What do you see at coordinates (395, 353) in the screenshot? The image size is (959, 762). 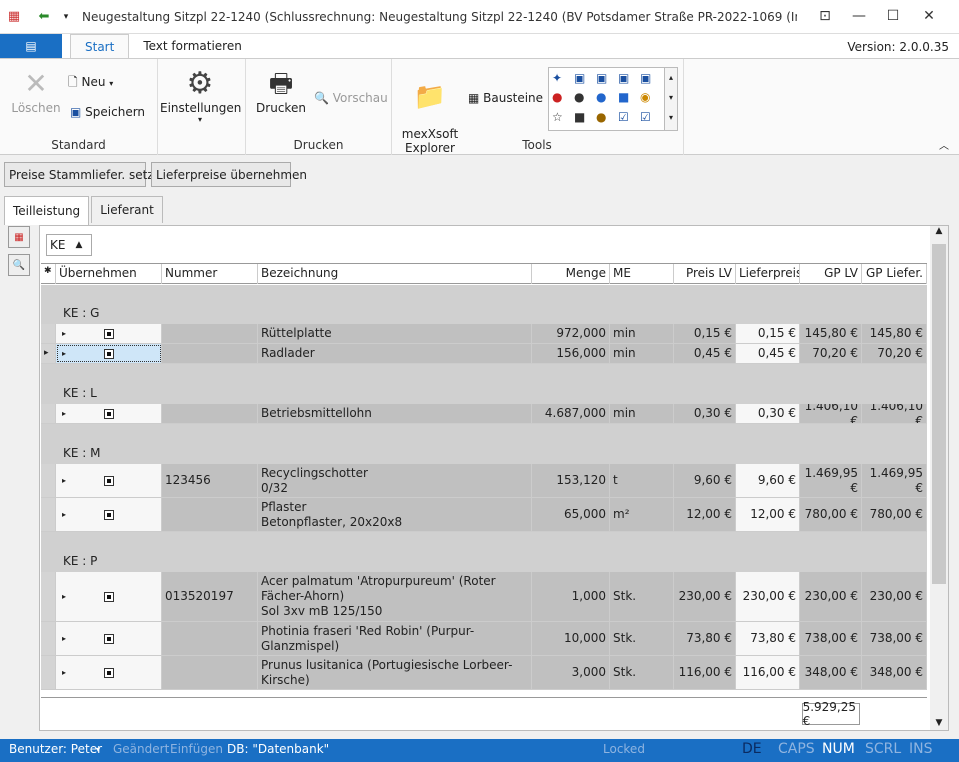 I see `bezeichnung-cell: Radlader` at bounding box center [395, 353].